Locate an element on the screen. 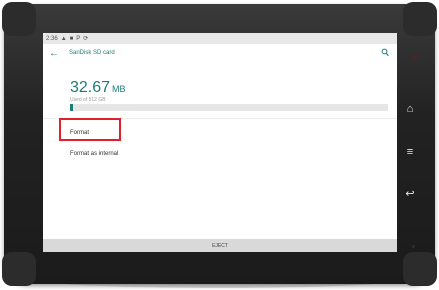  storage-usage-fill is located at coordinates (72, 107).